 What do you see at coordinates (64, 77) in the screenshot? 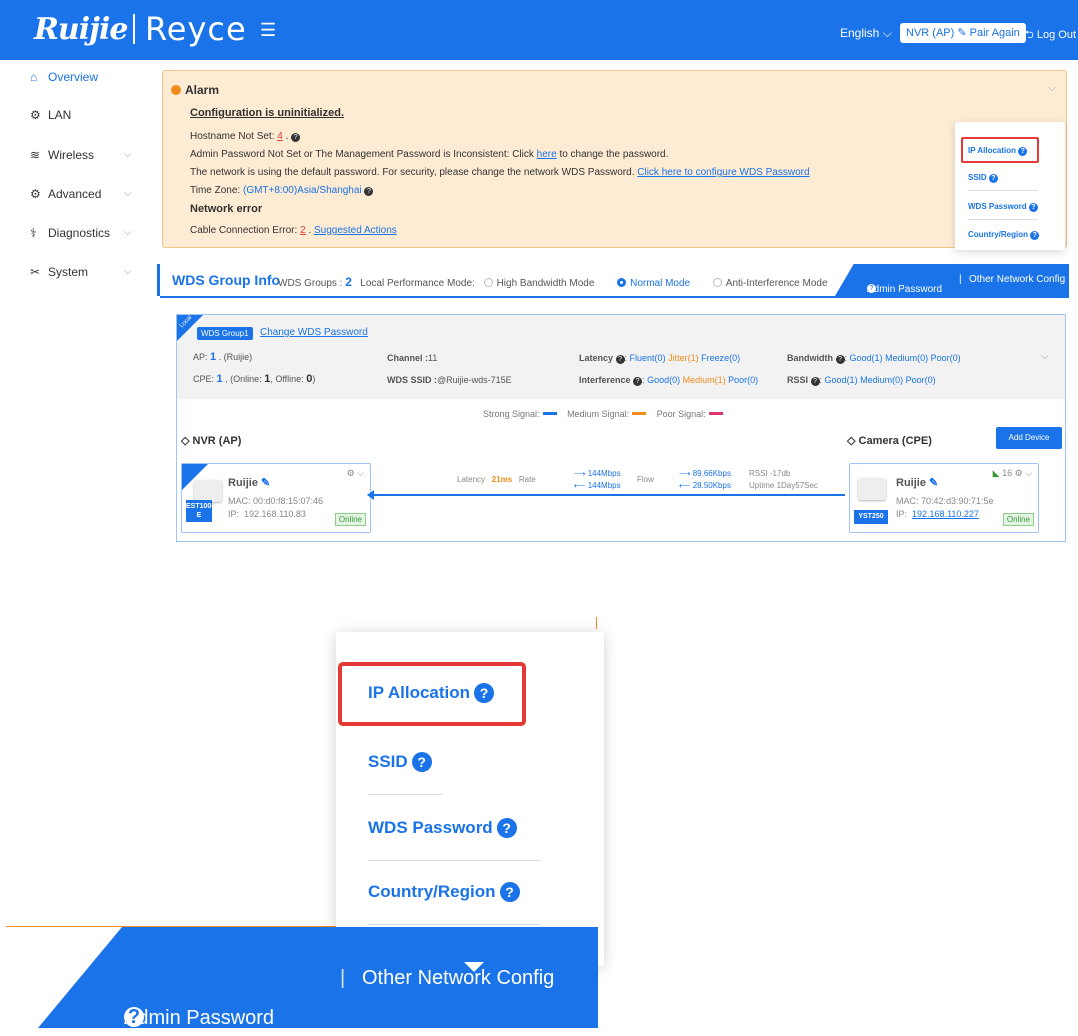
I see `sidebar-item-overview: ⌂ Overview` at bounding box center [64, 77].